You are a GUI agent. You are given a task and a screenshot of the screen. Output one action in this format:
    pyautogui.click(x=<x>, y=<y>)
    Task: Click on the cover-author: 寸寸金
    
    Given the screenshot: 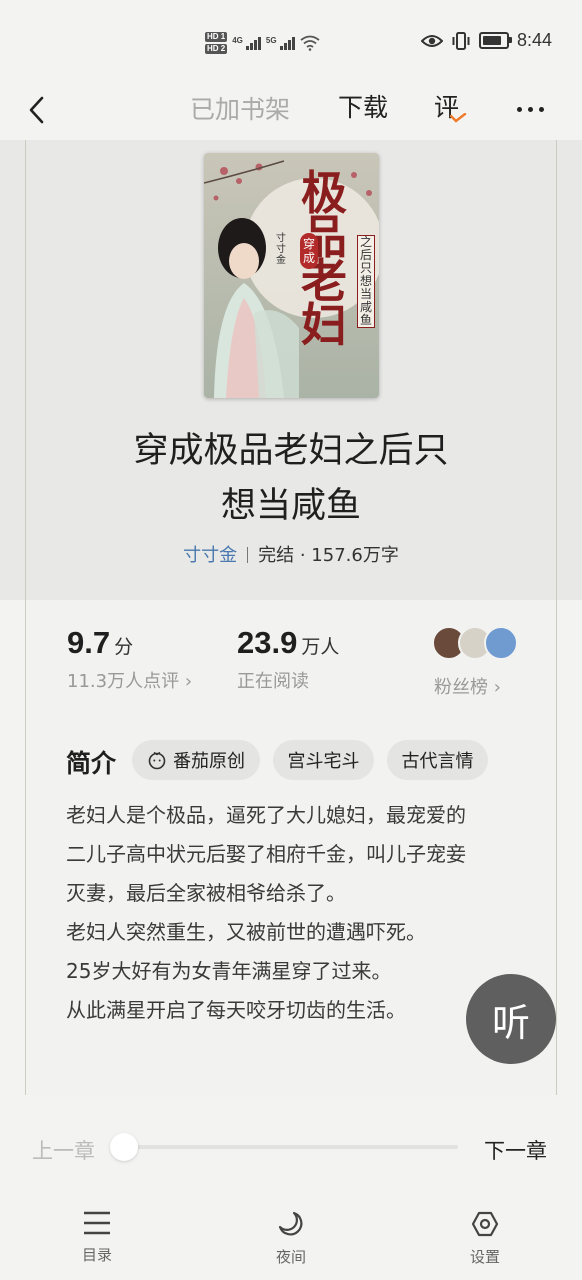 What is the action you would take?
    pyautogui.click(x=281, y=249)
    